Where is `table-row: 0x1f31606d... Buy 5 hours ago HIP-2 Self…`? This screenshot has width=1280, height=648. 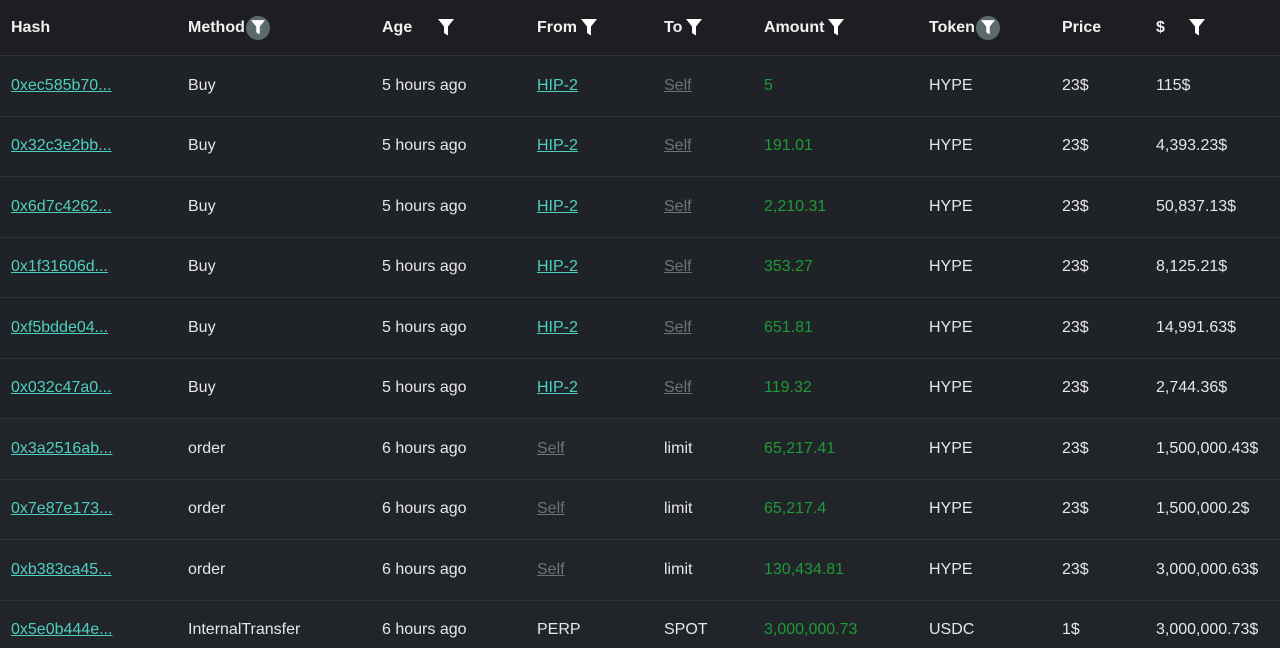 table-row: 0x1f31606d... Buy 5 hours ago HIP-2 Self… is located at coordinates (640, 267).